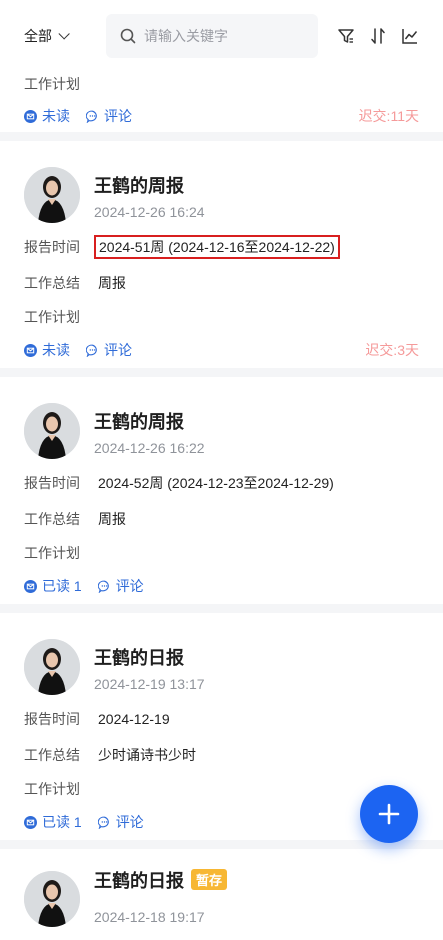 Image resolution: width=443 pixels, height=940 pixels. What do you see at coordinates (128, 36) in the screenshot?
I see `search-icon` at bounding box center [128, 36].